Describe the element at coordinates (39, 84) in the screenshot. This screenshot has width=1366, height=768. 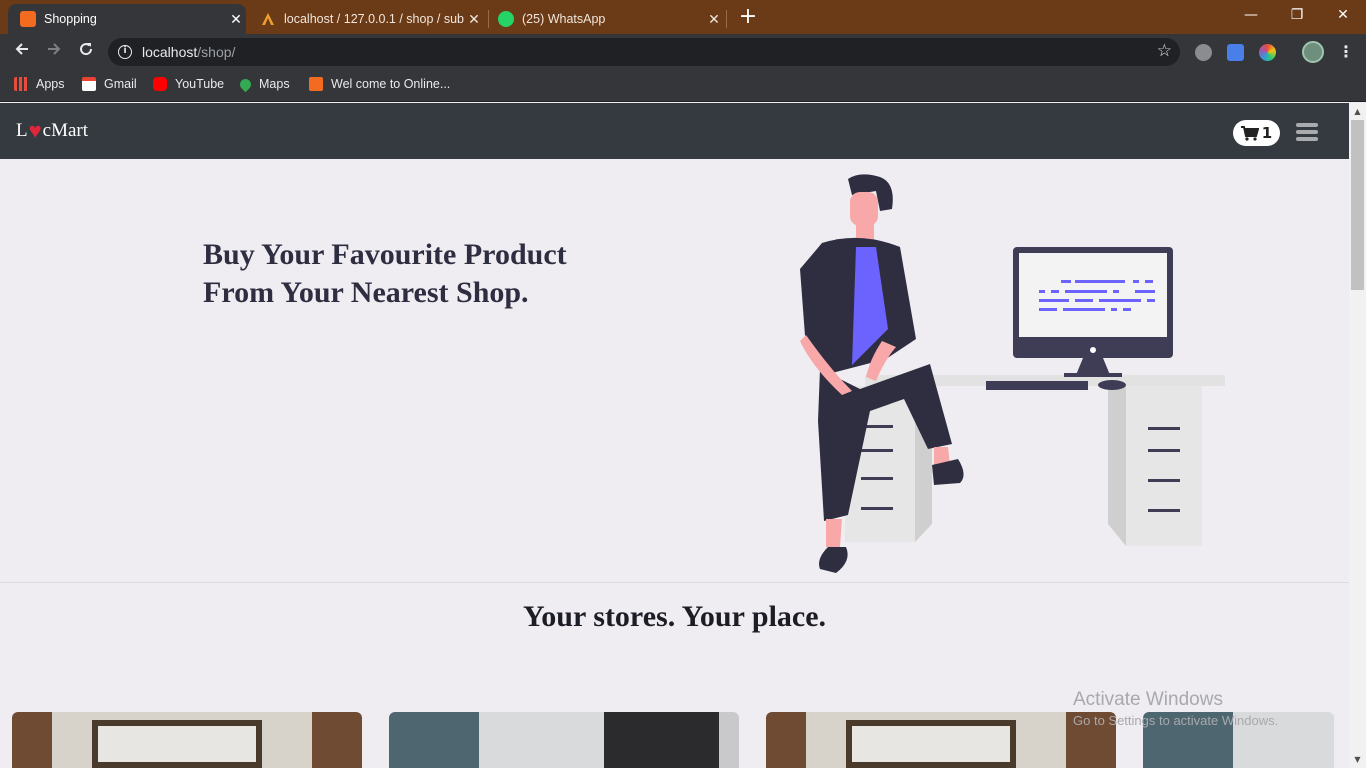
I see `bookmark-apps: Apps` at that location.